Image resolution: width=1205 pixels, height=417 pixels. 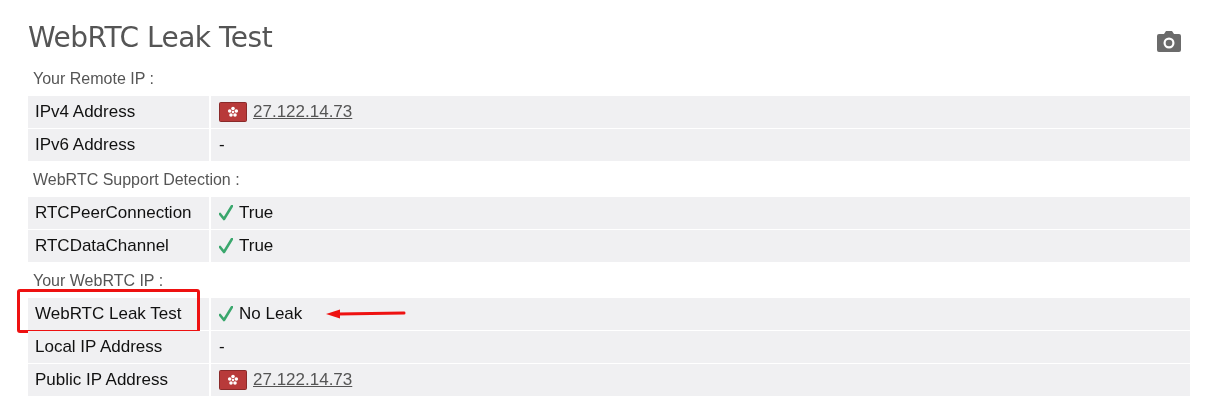 What do you see at coordinates (102, 246) in the screenshot?
I see `row-label: RTCDataChannel` at bounding box center [102, 246].